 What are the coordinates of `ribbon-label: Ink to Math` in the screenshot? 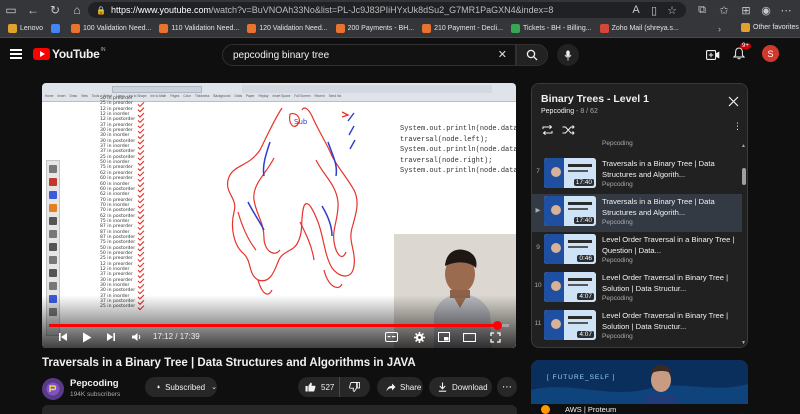 It's located at (159, 96).